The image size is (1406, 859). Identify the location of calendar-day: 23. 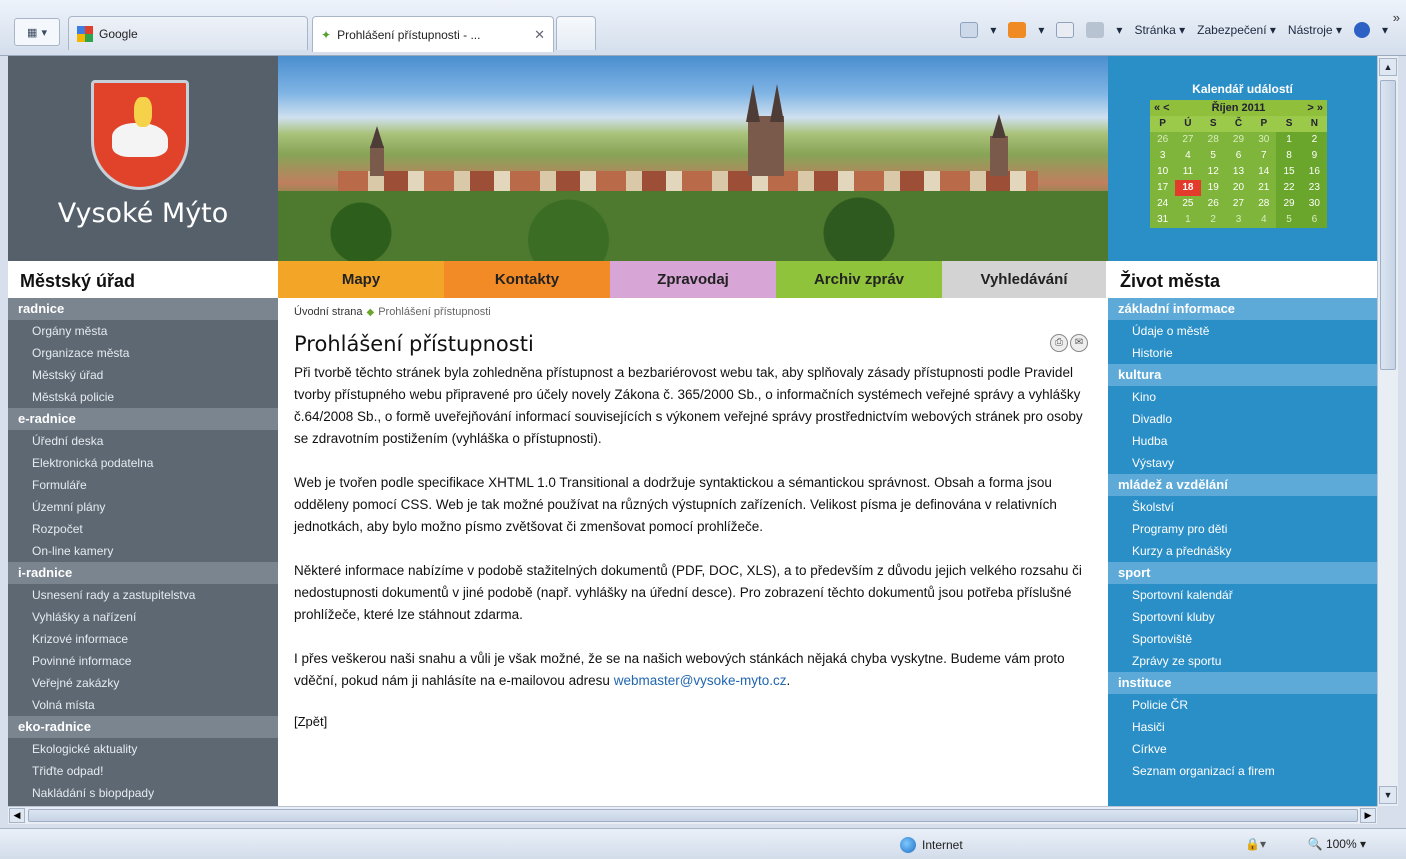
(1314, 188).